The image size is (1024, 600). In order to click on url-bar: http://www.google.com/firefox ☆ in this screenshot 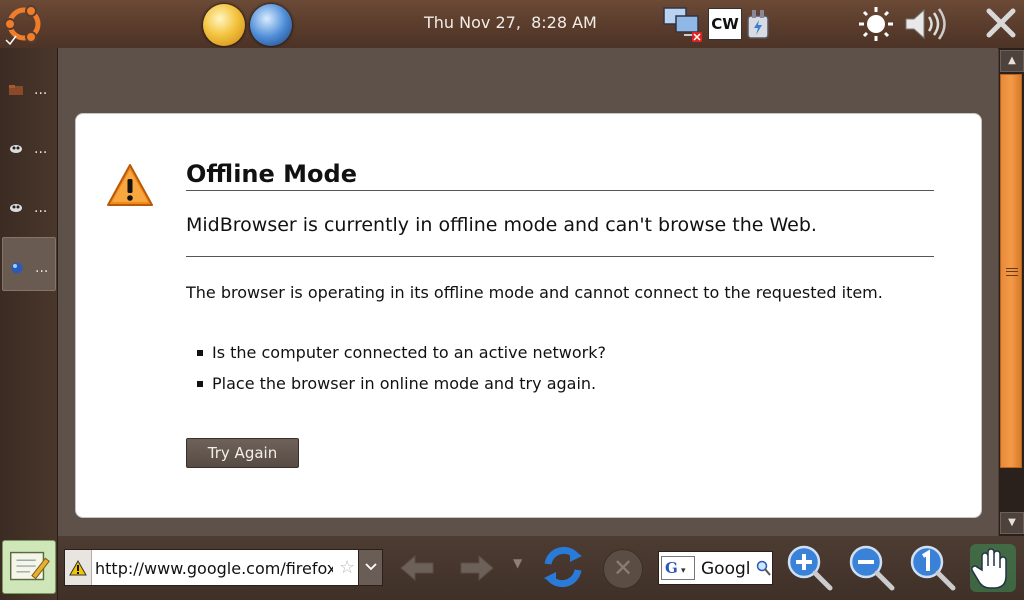, I will do `click(222, 567)`.